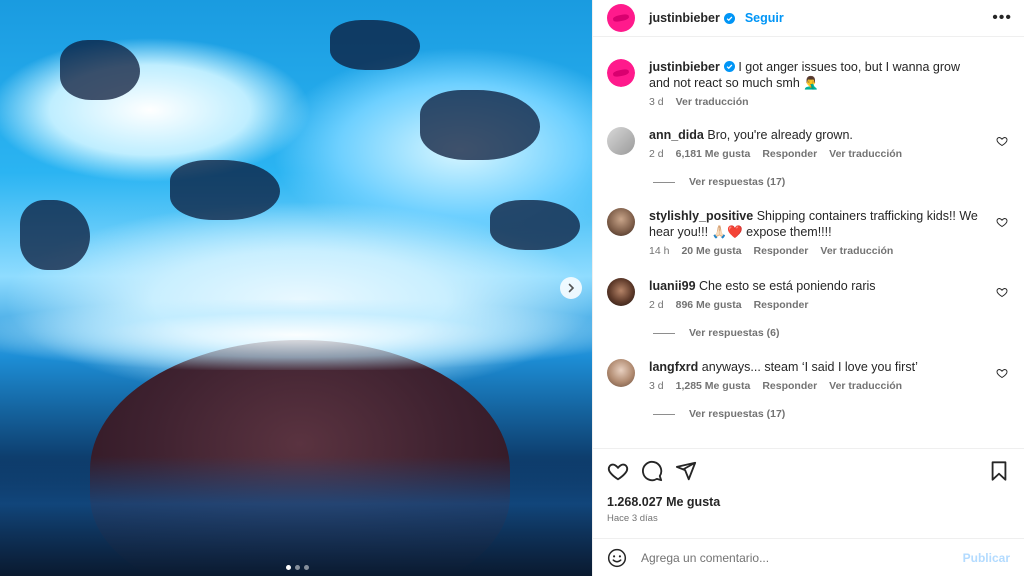 This screenshot has height=576, width=1024. What do you see at coordinates (709, 305) in the screenshot?
I see `comment-likes: 896 Me gusta` at bounding box center [709, 305].